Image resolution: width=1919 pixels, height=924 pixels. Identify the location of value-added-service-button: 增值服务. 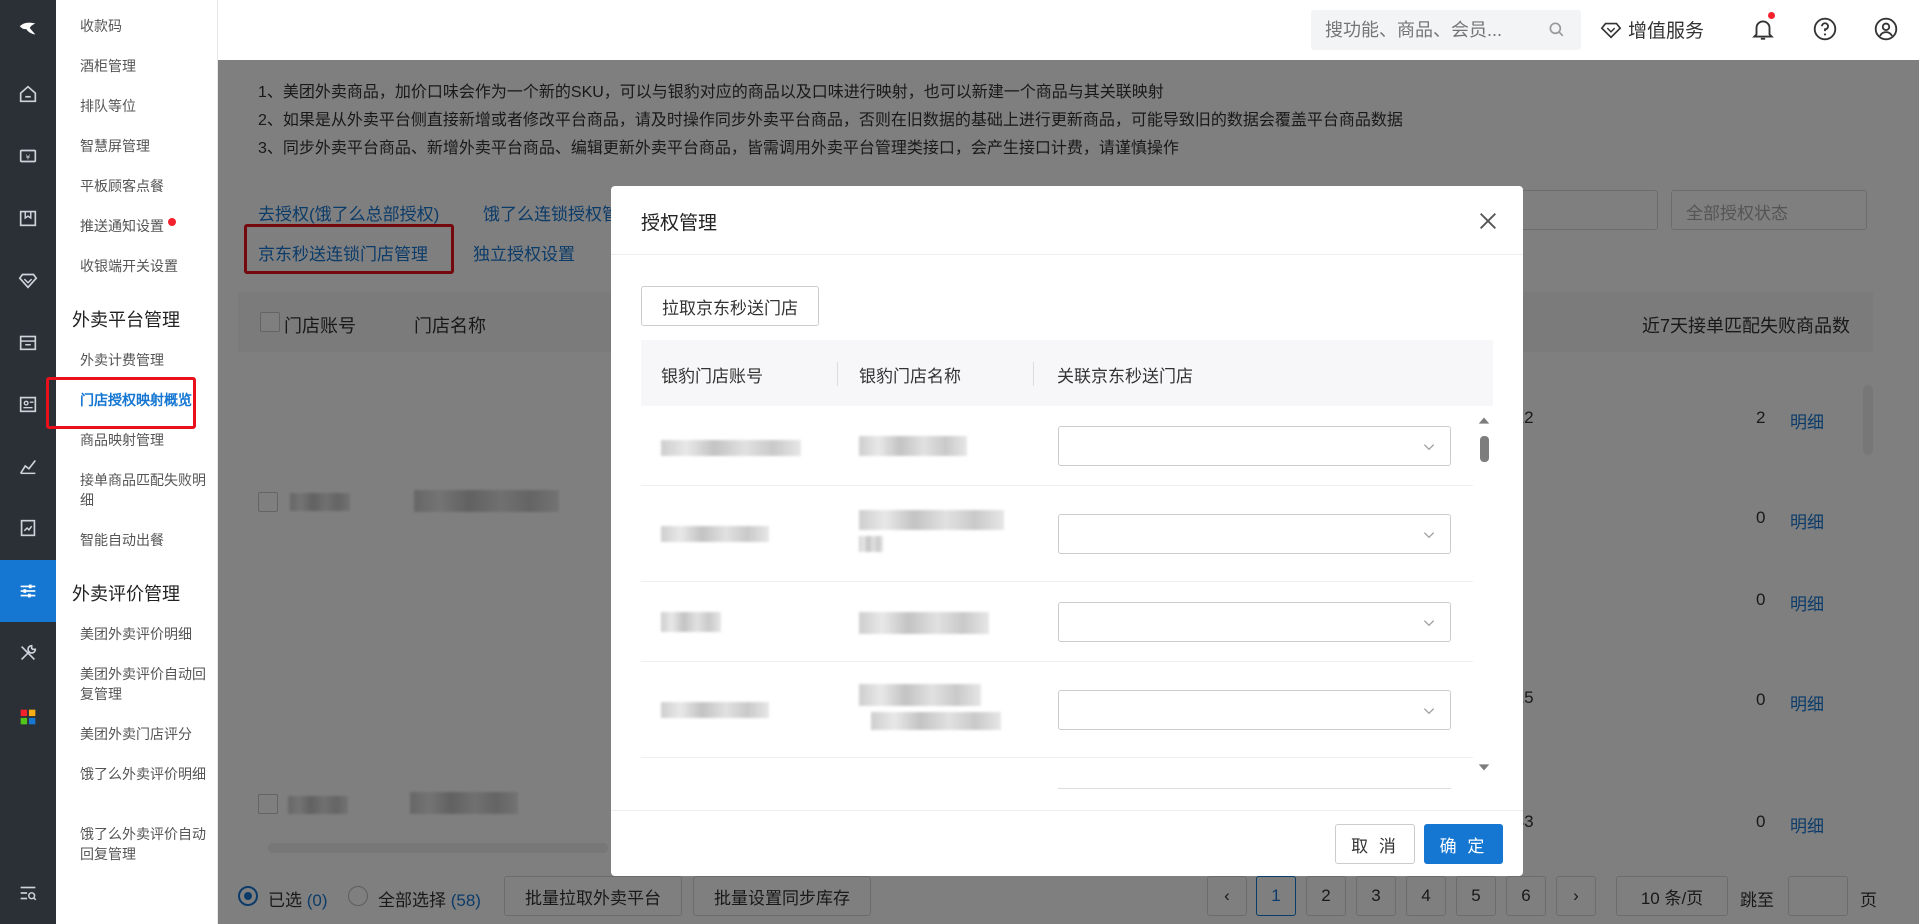
(1652, 29).